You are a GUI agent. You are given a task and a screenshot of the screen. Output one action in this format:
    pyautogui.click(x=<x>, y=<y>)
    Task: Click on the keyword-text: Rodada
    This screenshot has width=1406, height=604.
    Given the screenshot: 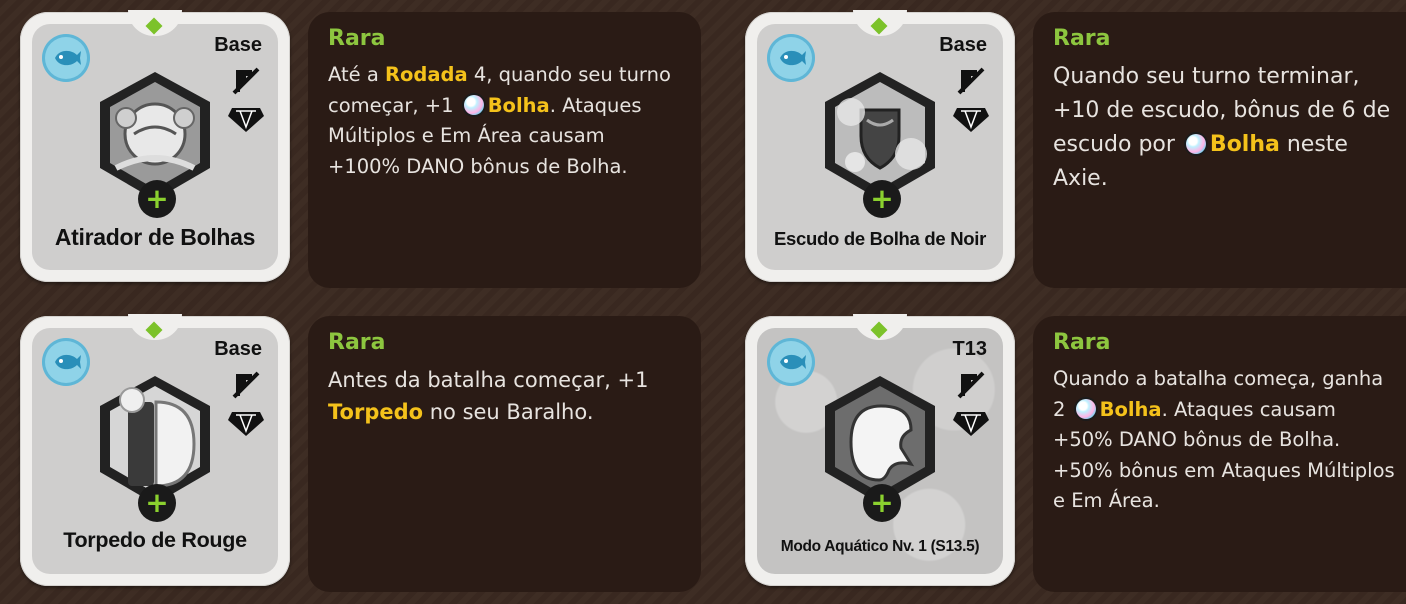 What is the action you would take?
    pyautogui.click(x=426, y=74)
    